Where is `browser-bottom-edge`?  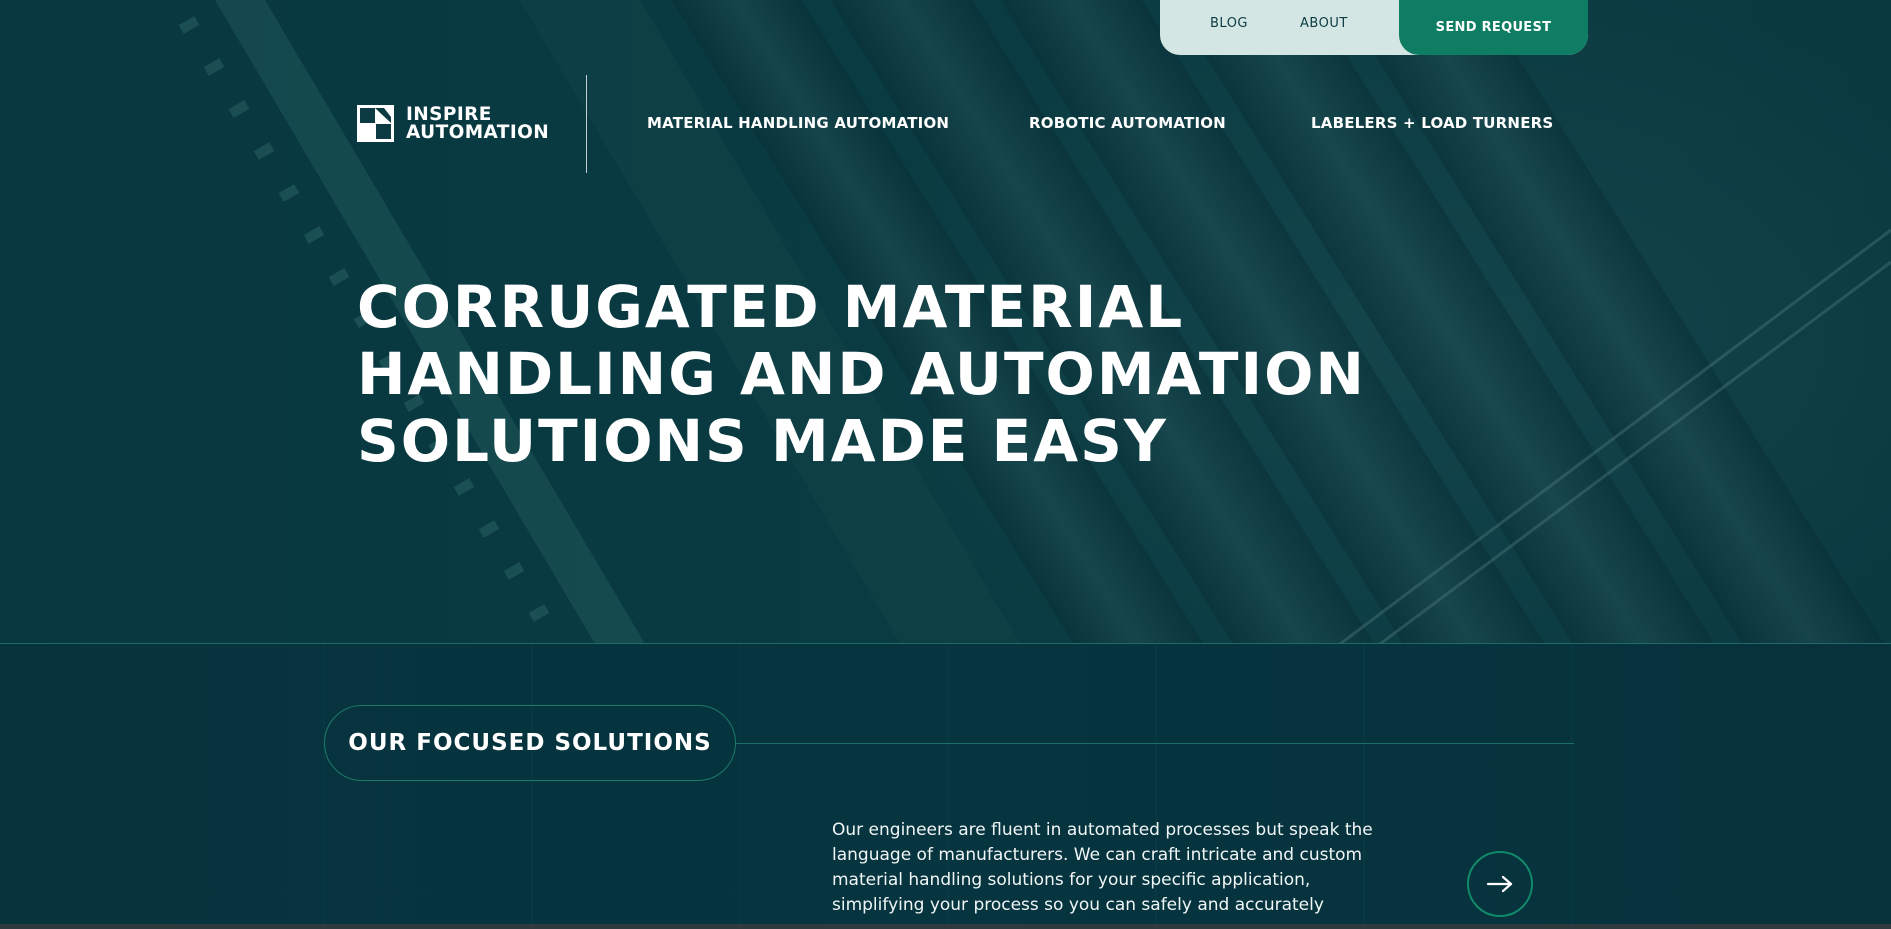
browser-bottom-edge is located at coordinates (945, 926).